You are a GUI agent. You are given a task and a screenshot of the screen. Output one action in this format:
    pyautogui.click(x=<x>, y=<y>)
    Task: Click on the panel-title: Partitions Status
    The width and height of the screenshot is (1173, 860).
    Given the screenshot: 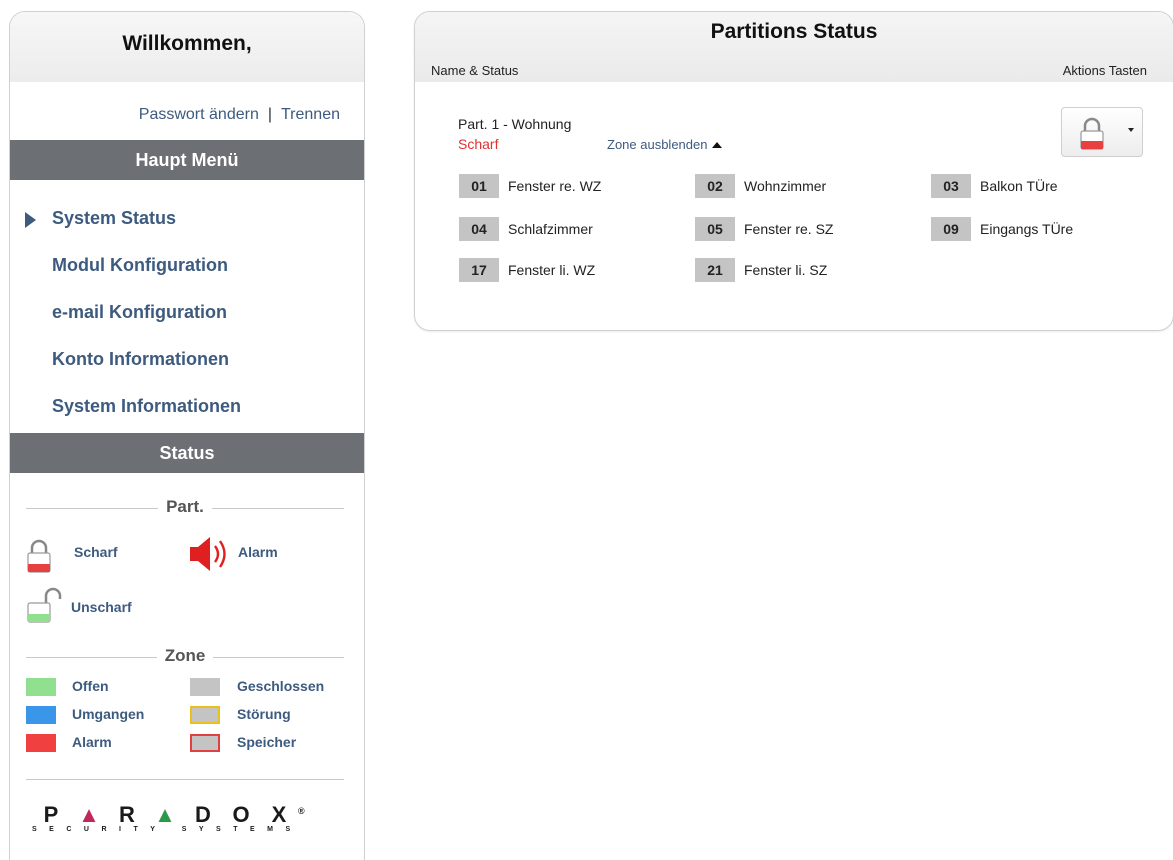 What is the action you would take?
    pyautogui.click(x=794, y=31)
    